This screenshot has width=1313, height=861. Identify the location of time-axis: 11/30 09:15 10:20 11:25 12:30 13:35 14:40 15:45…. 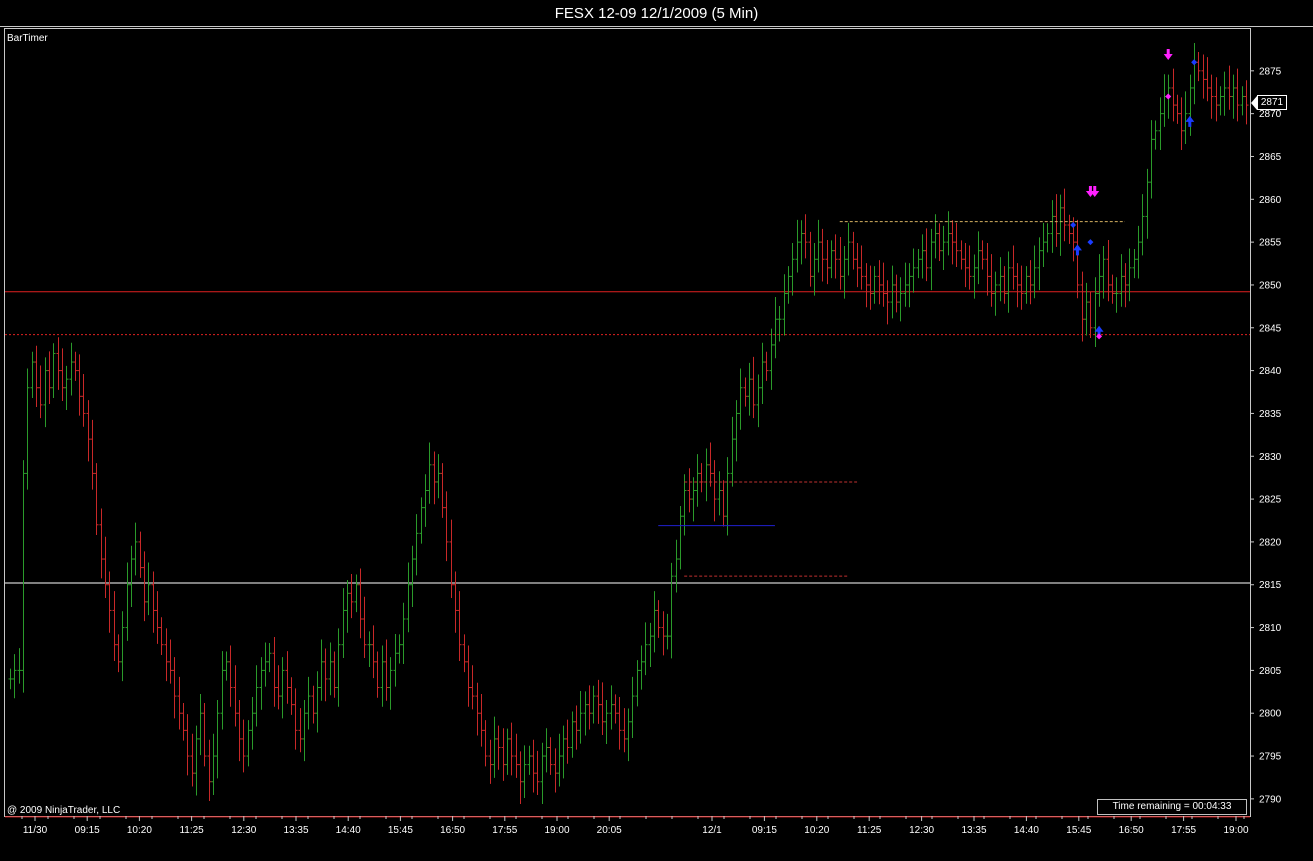
(635, 826).